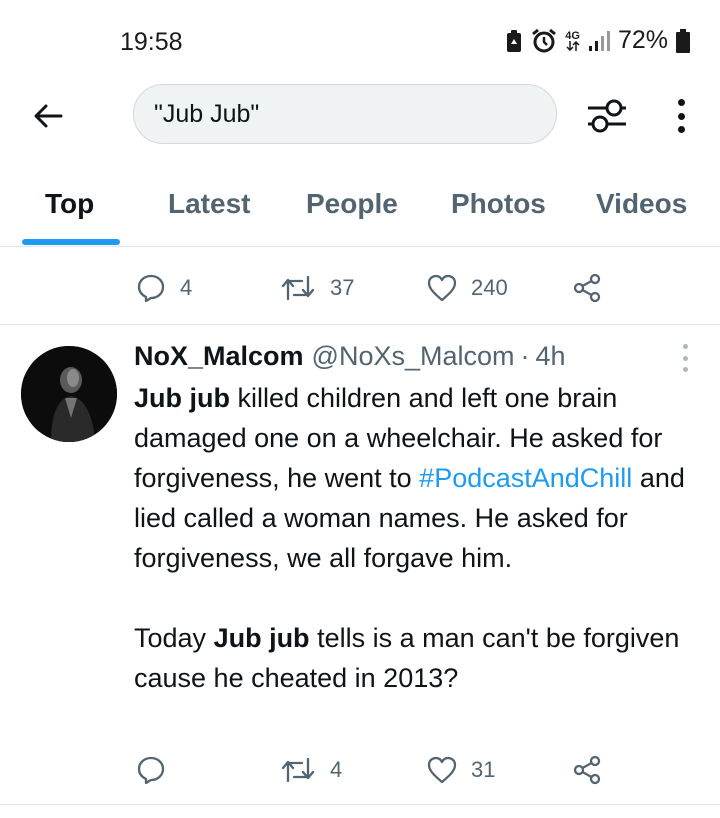  Describe the element at coordinates (514, 40) in the screenshot. I see `battery-saver-icon` at that location.